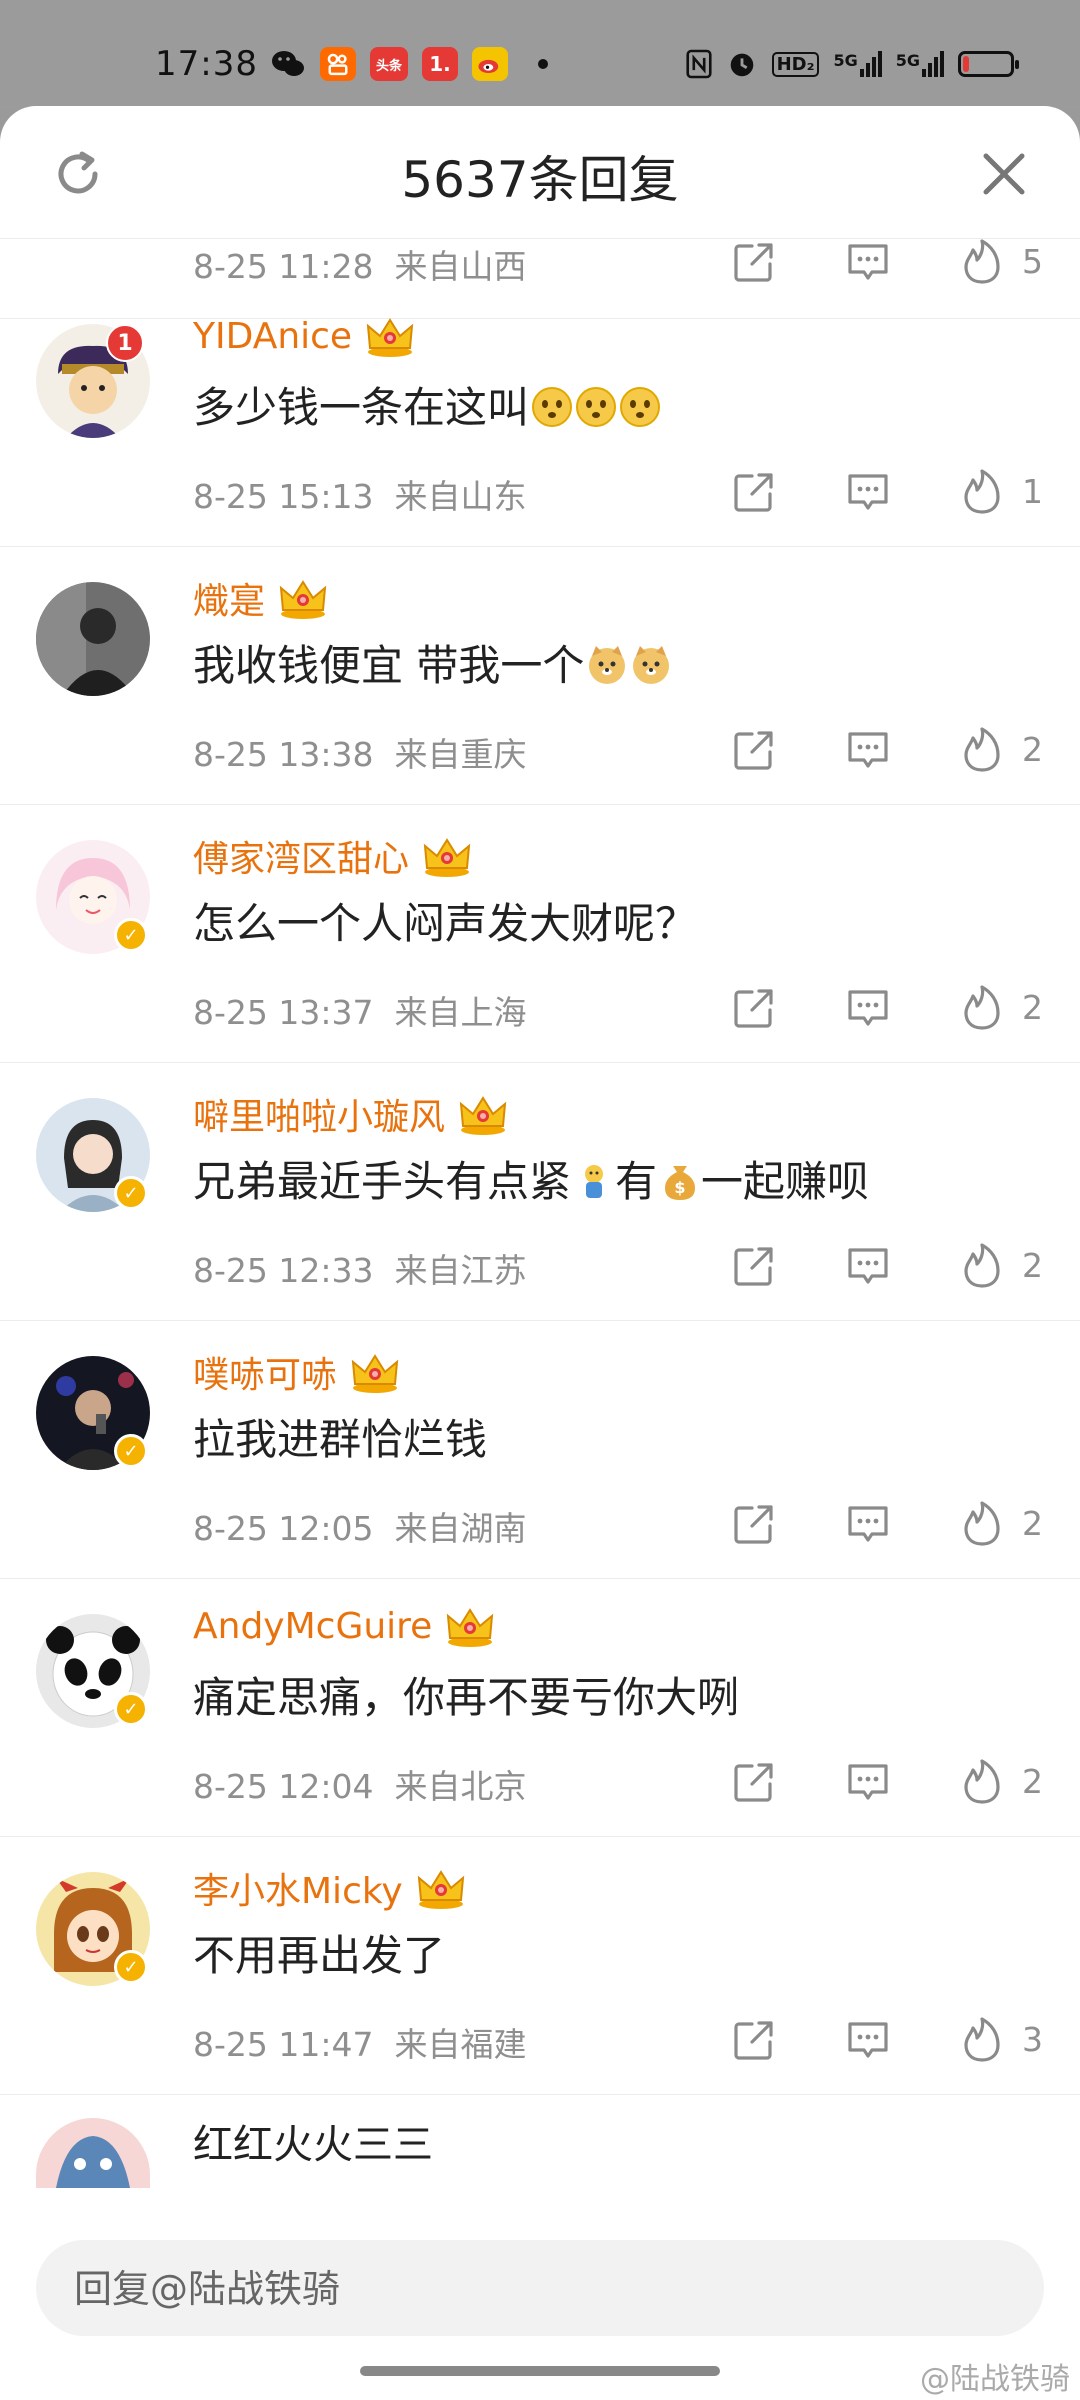 The width and height of the screenshot is (1080, 2400). Describe the element at coordinates (699, 64) in the screenshot. I see `nfc-icon` at that location.